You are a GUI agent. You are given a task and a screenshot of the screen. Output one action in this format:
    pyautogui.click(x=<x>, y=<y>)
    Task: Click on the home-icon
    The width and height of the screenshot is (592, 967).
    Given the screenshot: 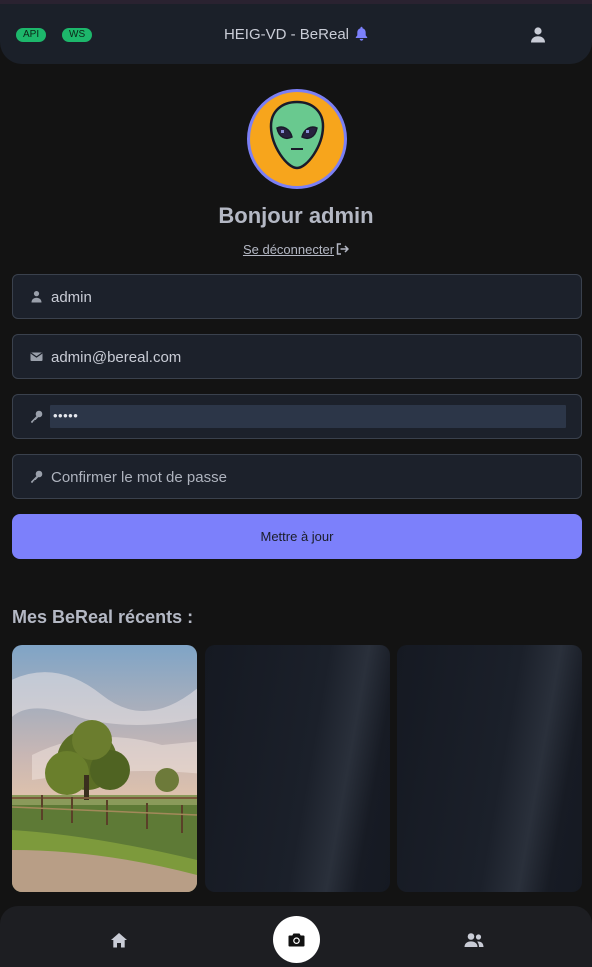 What is the action you would take?
    pyautogui.click(x=119, y=940)
    